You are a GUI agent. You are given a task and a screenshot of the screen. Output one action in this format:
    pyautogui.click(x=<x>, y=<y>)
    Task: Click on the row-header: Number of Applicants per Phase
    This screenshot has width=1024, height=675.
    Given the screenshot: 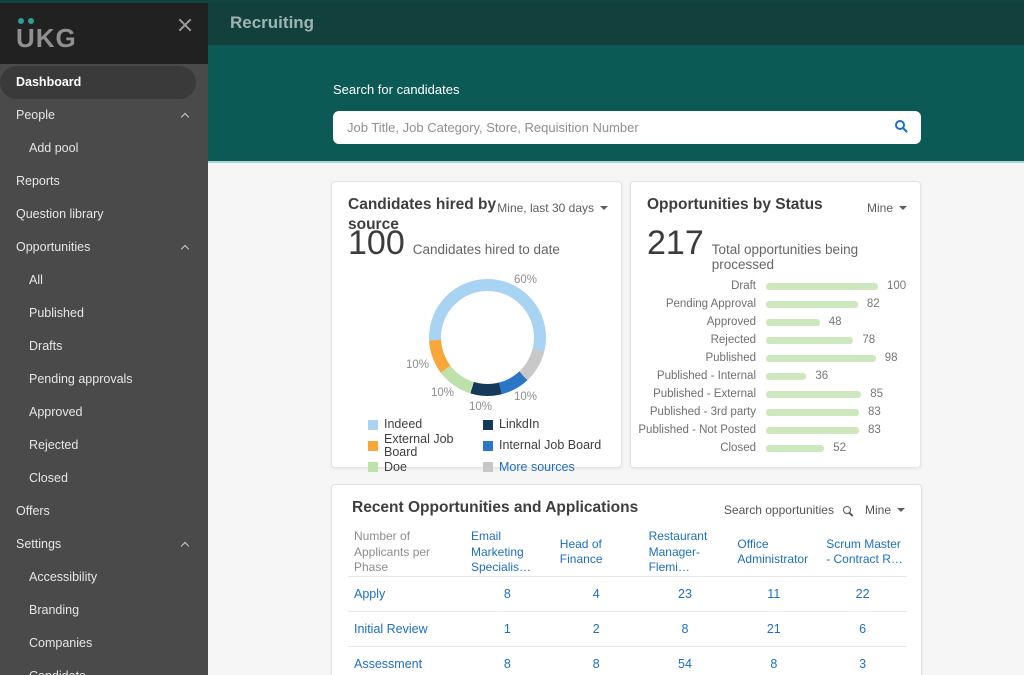 What is the action you would take?
    pyautogui.click(x=405, y=553)
    